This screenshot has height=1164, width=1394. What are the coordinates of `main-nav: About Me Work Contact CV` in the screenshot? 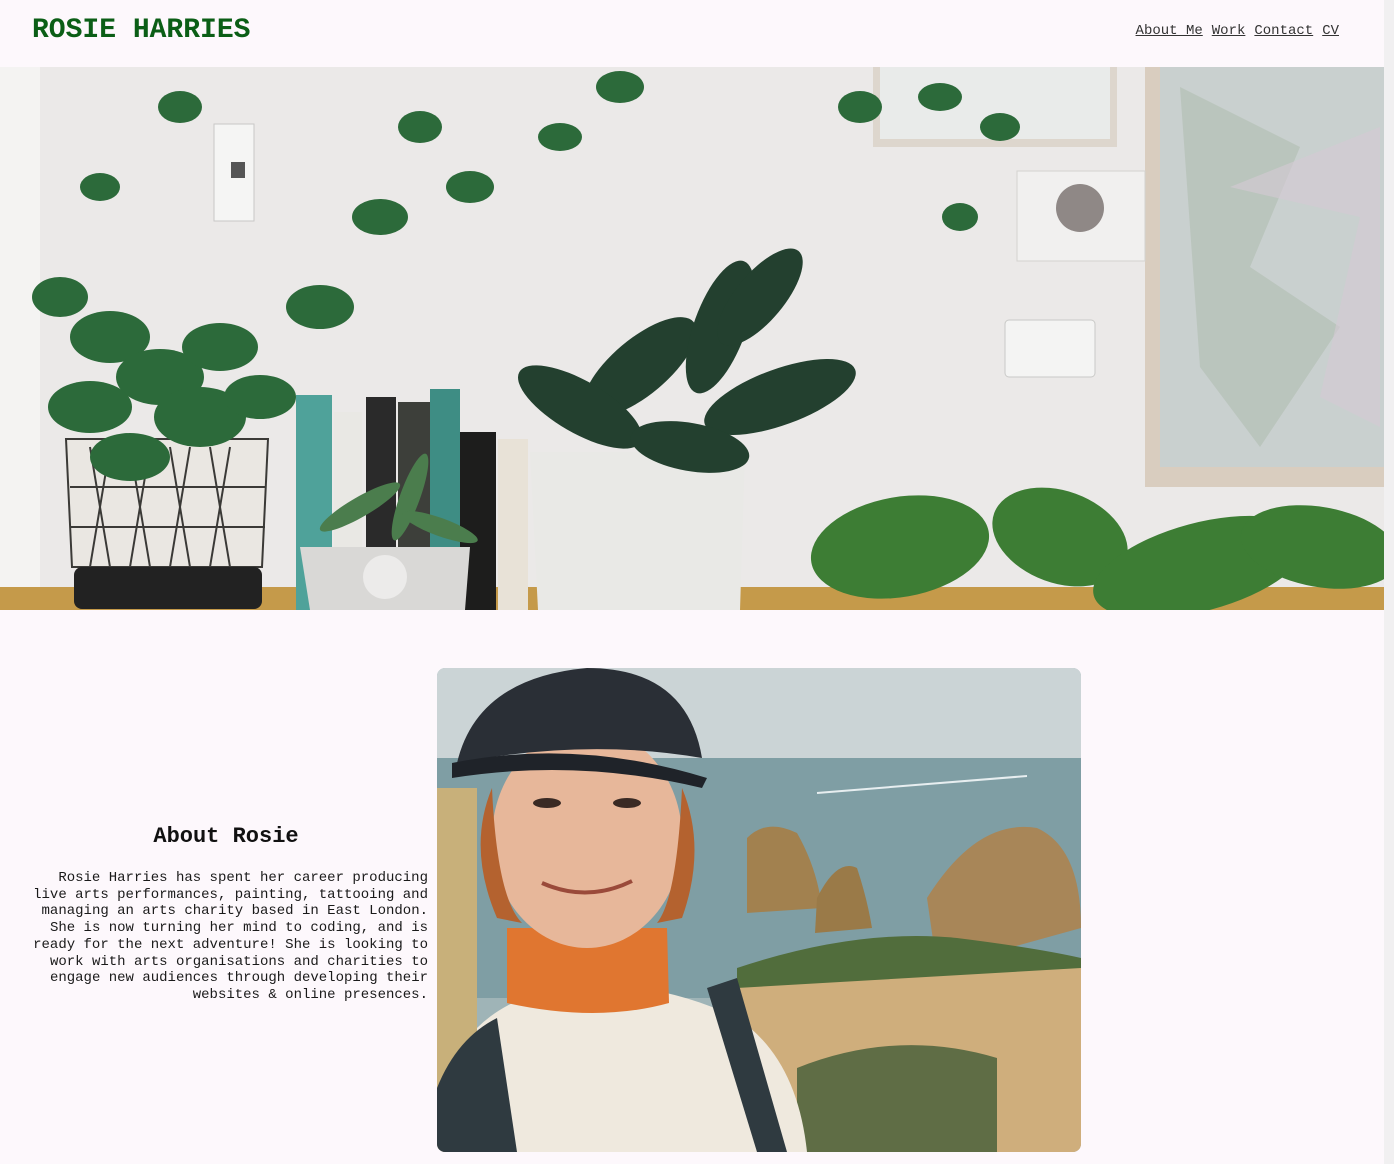 It's located at (1237, 31).